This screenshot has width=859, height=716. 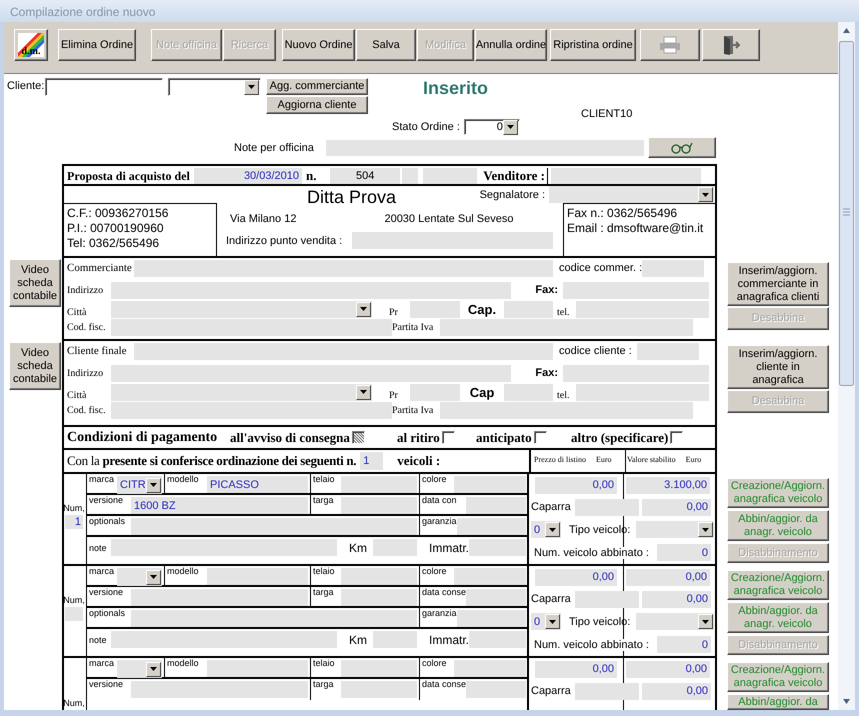 What do you see at coordinates (31, 45) in the screenshot?
I see `logo-button: d.m.` at bounding box center [31, 45].